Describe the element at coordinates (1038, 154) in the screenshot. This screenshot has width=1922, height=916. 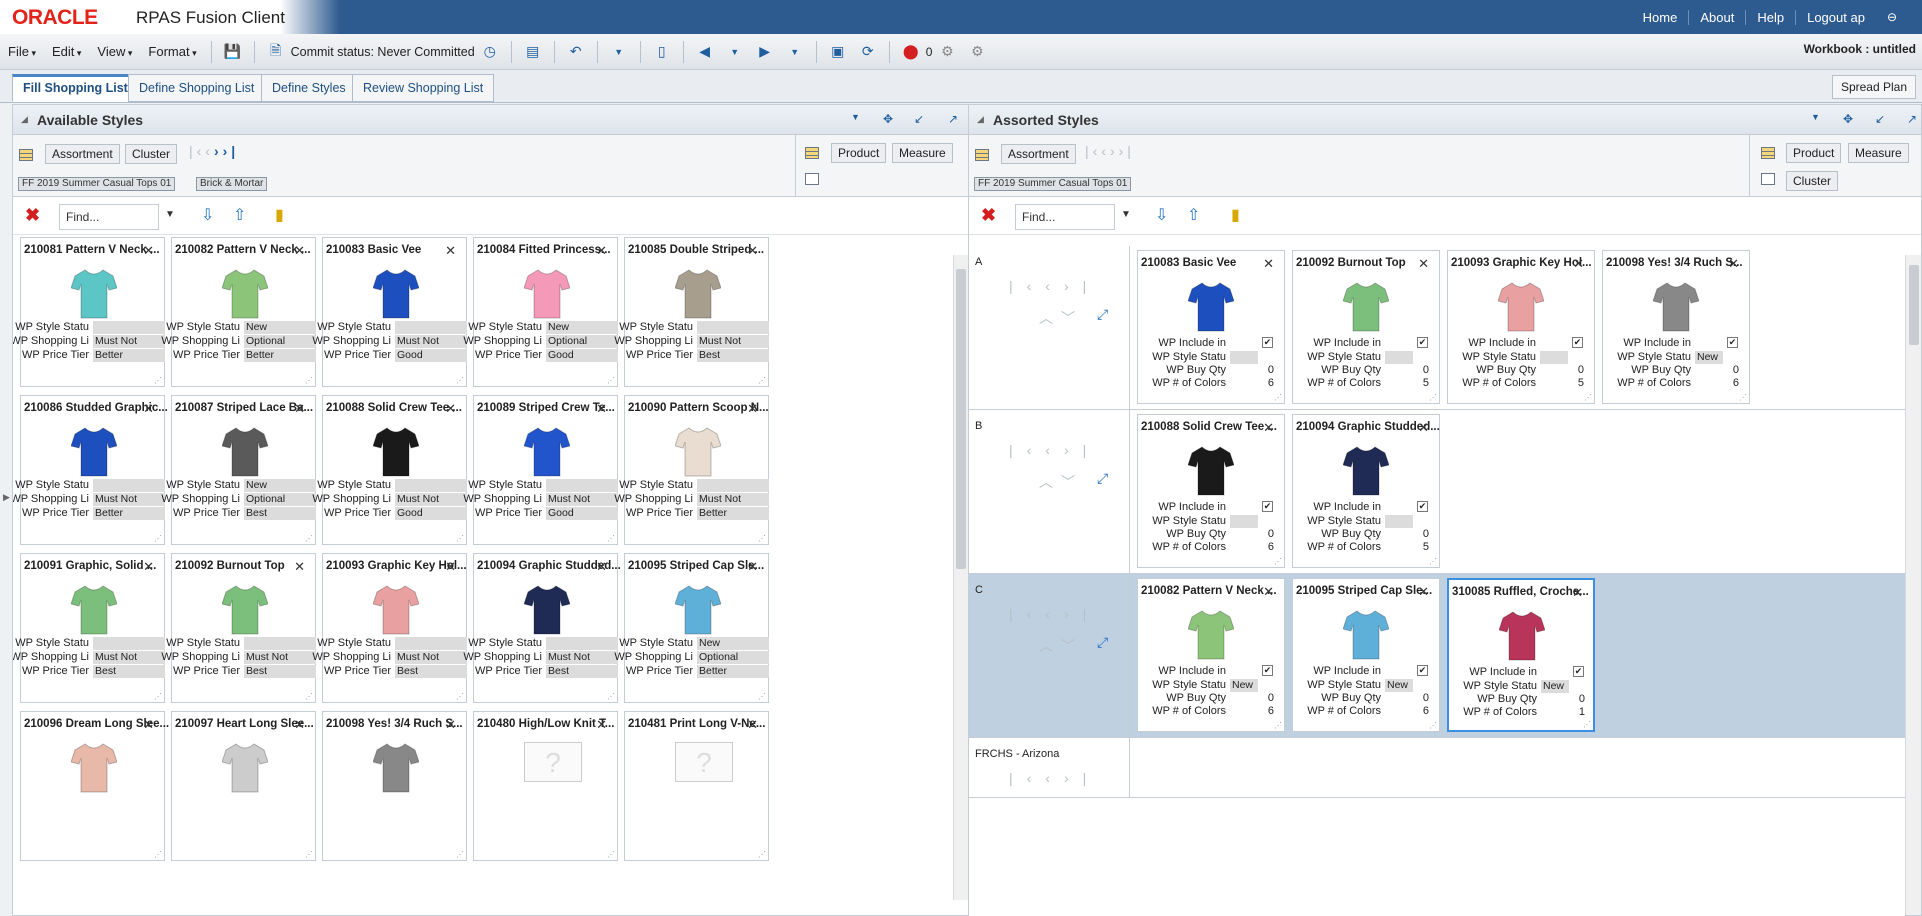
I see `assortment-button: Assortment` at that location.